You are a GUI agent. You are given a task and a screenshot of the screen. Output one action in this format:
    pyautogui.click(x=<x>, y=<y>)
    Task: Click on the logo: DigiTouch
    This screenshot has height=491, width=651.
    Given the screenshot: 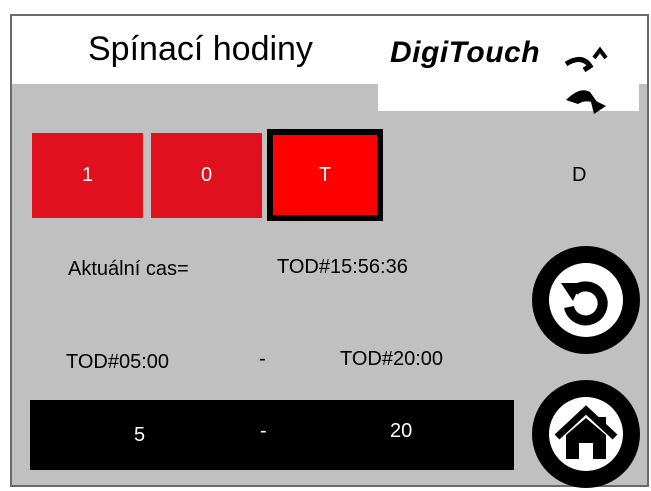 What is the action you would take?
    pyautogui.click(x=465, y=52)
    